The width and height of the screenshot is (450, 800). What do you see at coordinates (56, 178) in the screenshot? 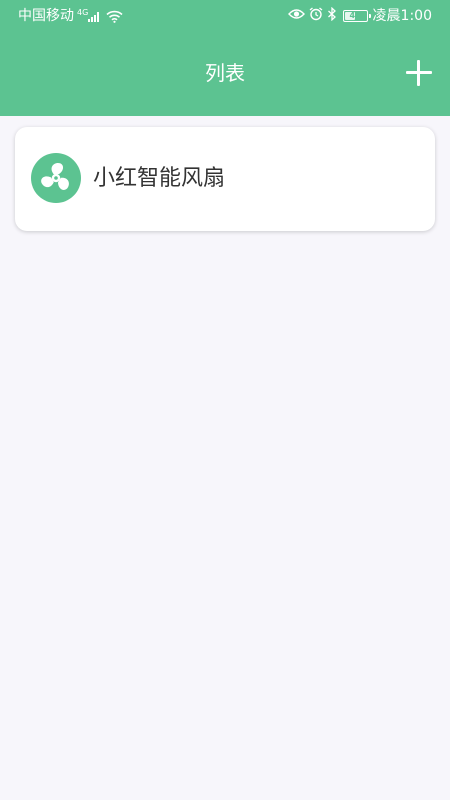
I see `fan-icon` at bounding box center [56, 178].